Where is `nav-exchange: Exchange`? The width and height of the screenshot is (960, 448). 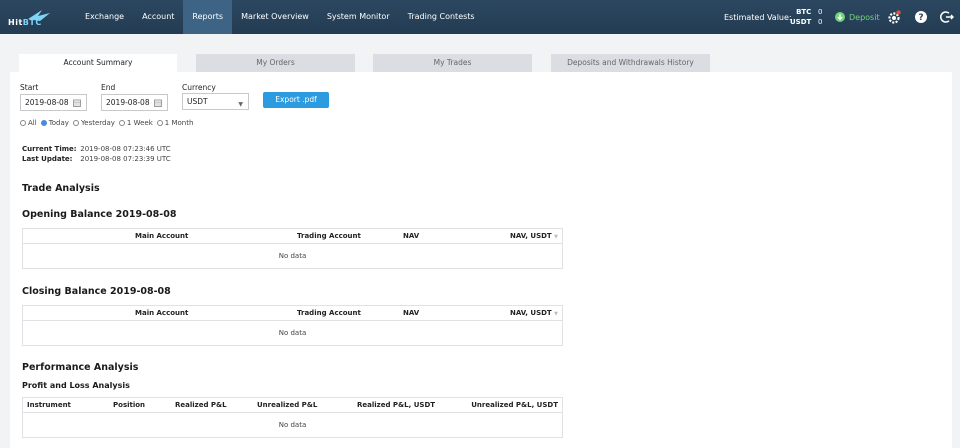
nav-exchange: Exchange is located at coordinates (104, 17).